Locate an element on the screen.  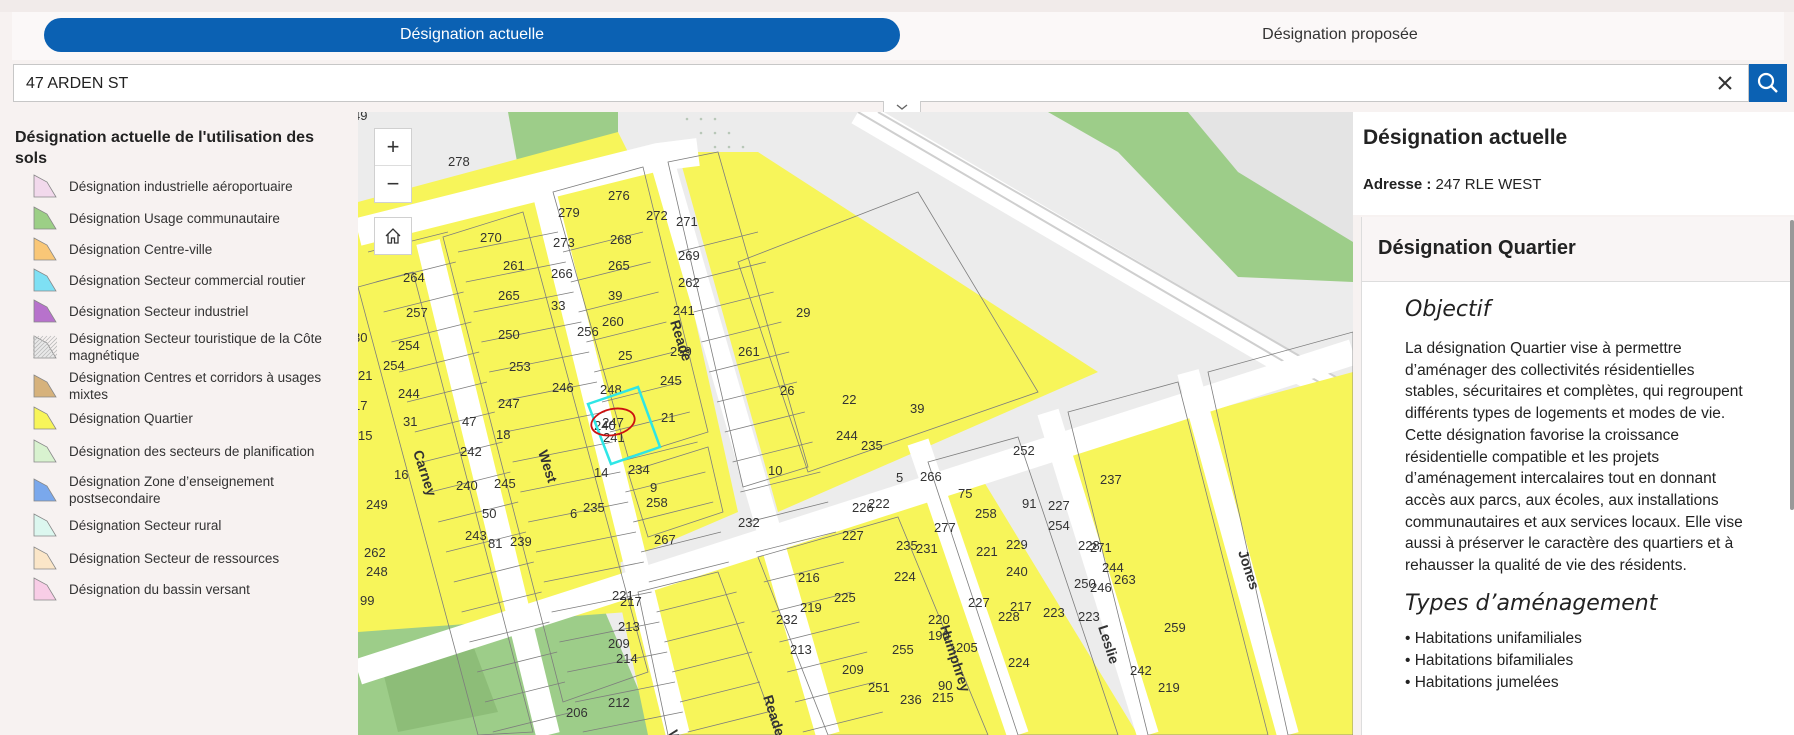
lot-number: 265 is located at coordinates (509, 295).